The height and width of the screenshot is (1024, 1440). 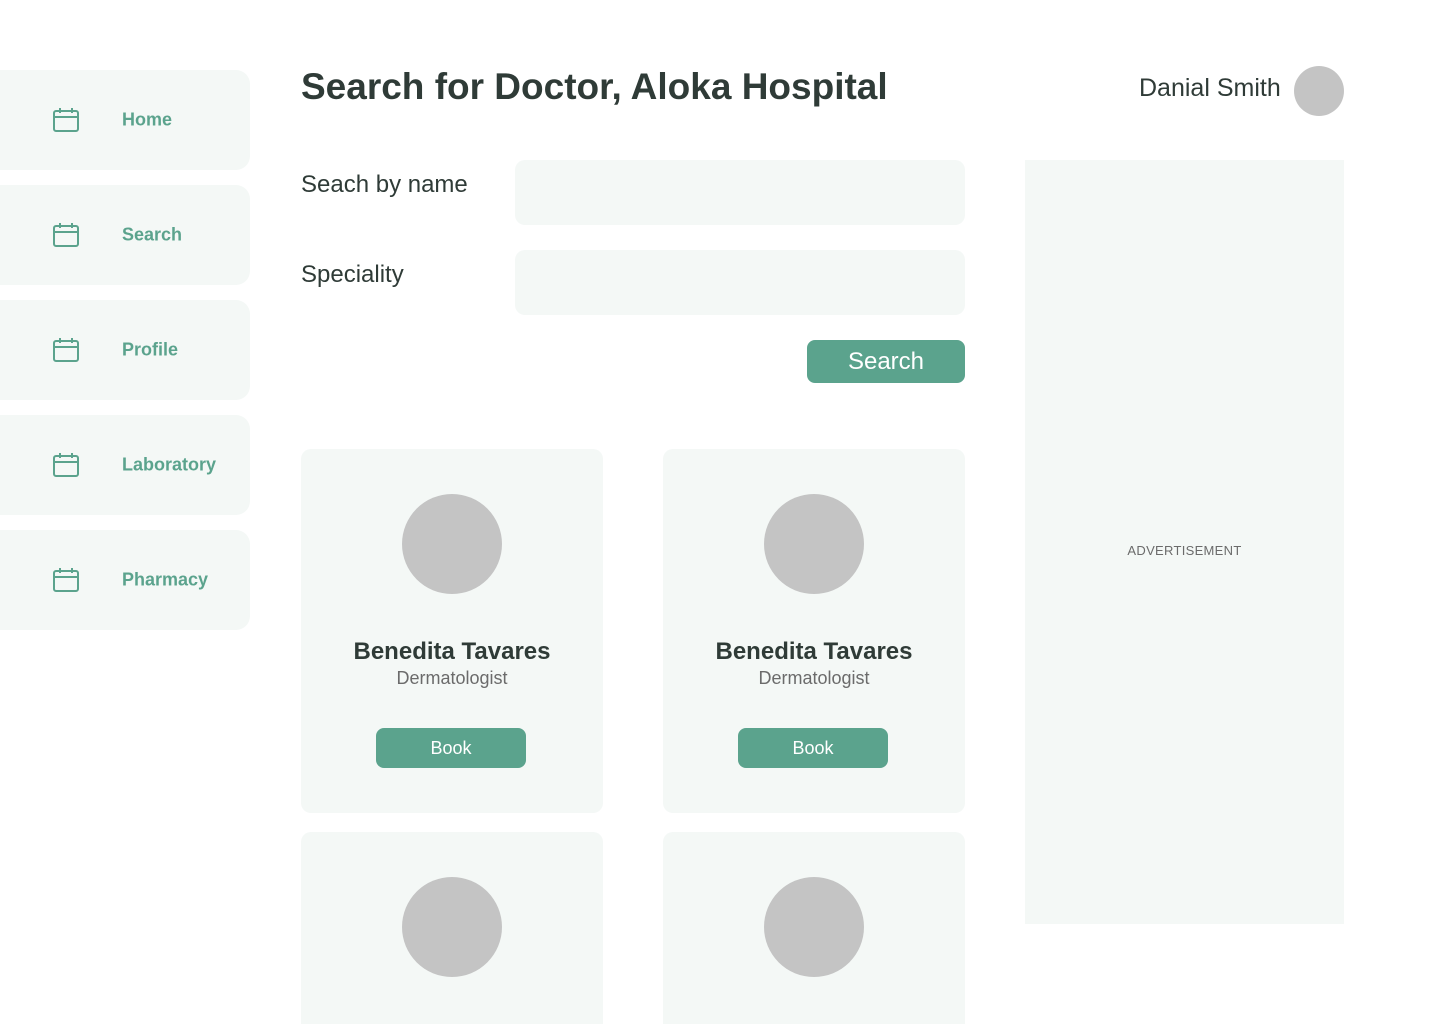 What do you see at coordinates (165, 579) in the screenshot?
I see `sidebar-item-label: Pharmacy` at bounding box center [165, 579].